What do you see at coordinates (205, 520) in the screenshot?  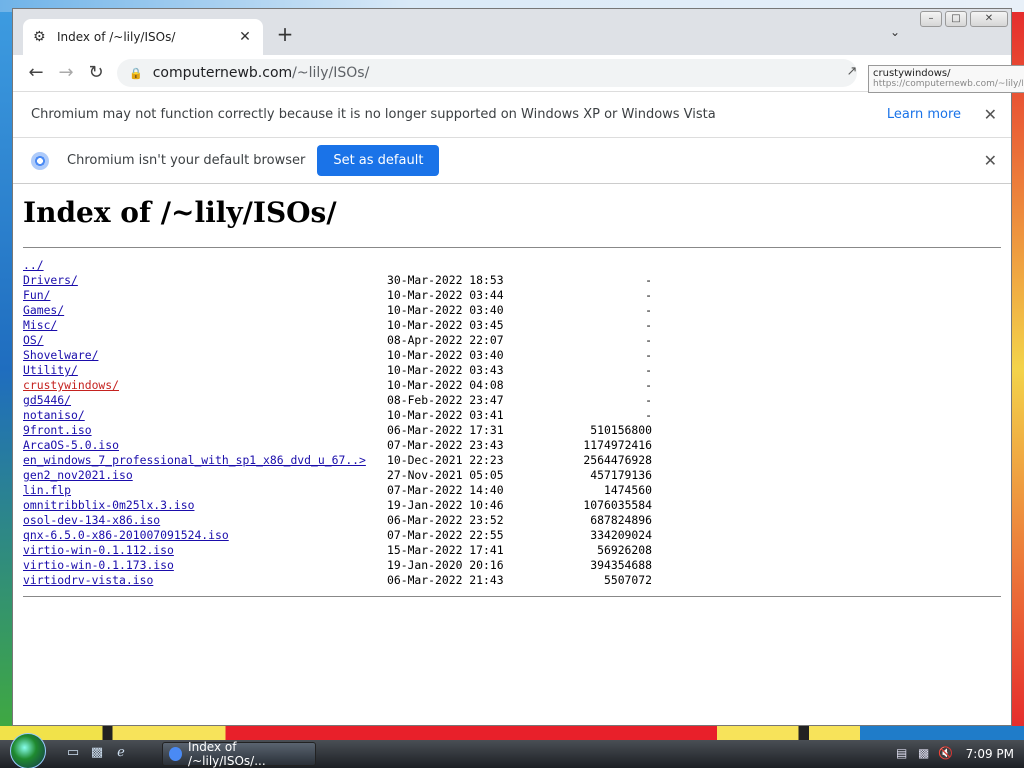 I see `file-link: osol-dev-134-x86.iso` at bounding box center [205, 520].